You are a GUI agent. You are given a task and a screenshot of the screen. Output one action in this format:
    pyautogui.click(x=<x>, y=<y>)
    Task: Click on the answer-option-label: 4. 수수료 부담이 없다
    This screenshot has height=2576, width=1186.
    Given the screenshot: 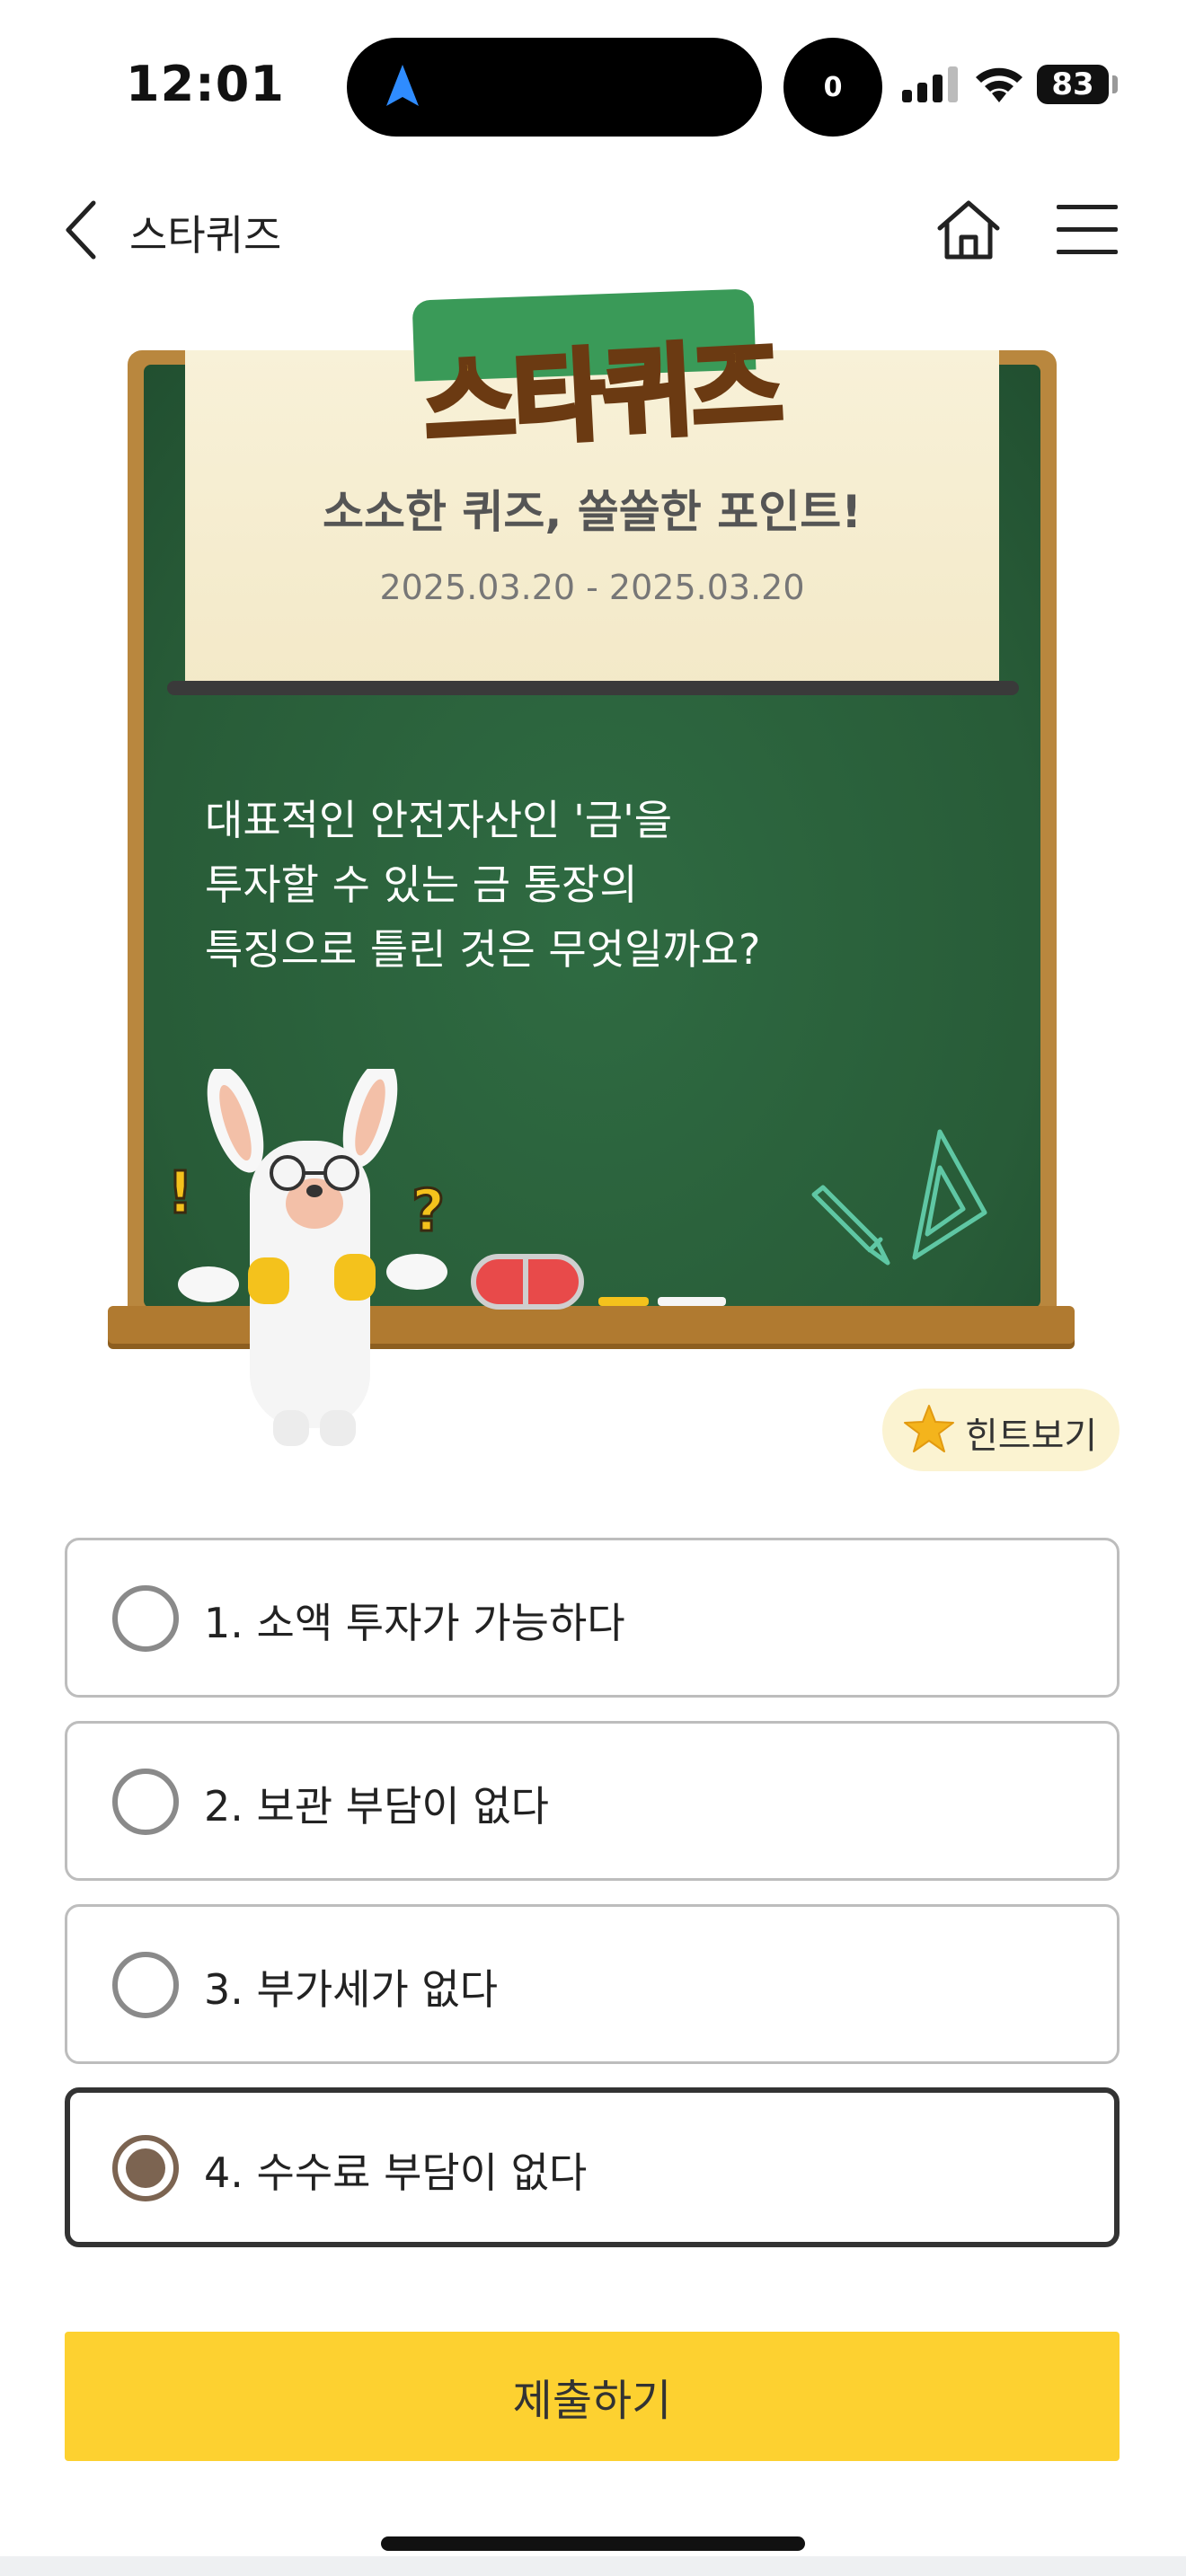 What is the action you would take?
    pyautogui.click(x=396, y=2172)
    